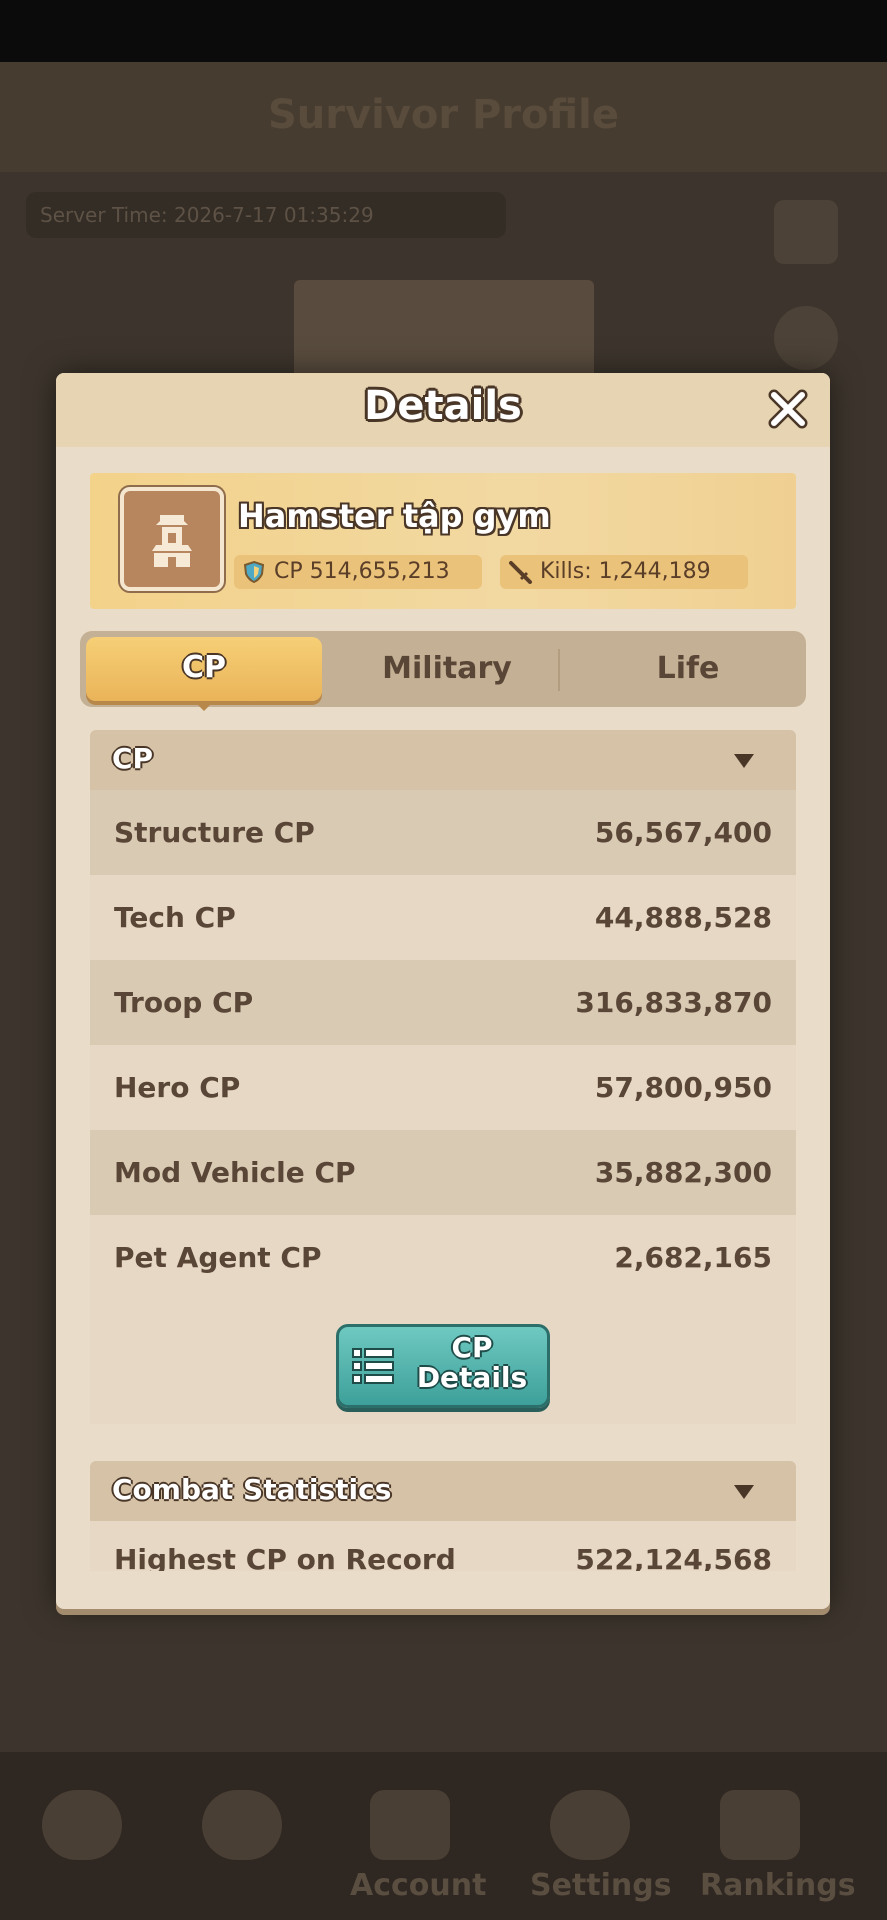  Describe the element at coordinates (242, 1845) in the screenshot. I see `background-nav-item` at that location.